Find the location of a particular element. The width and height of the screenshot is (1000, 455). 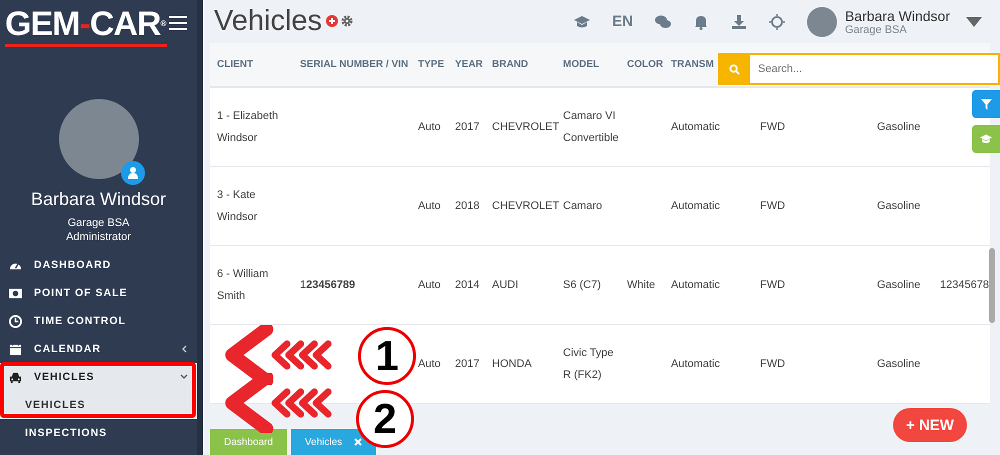

column-header: TRANSM is located at coordinates (692, 64).